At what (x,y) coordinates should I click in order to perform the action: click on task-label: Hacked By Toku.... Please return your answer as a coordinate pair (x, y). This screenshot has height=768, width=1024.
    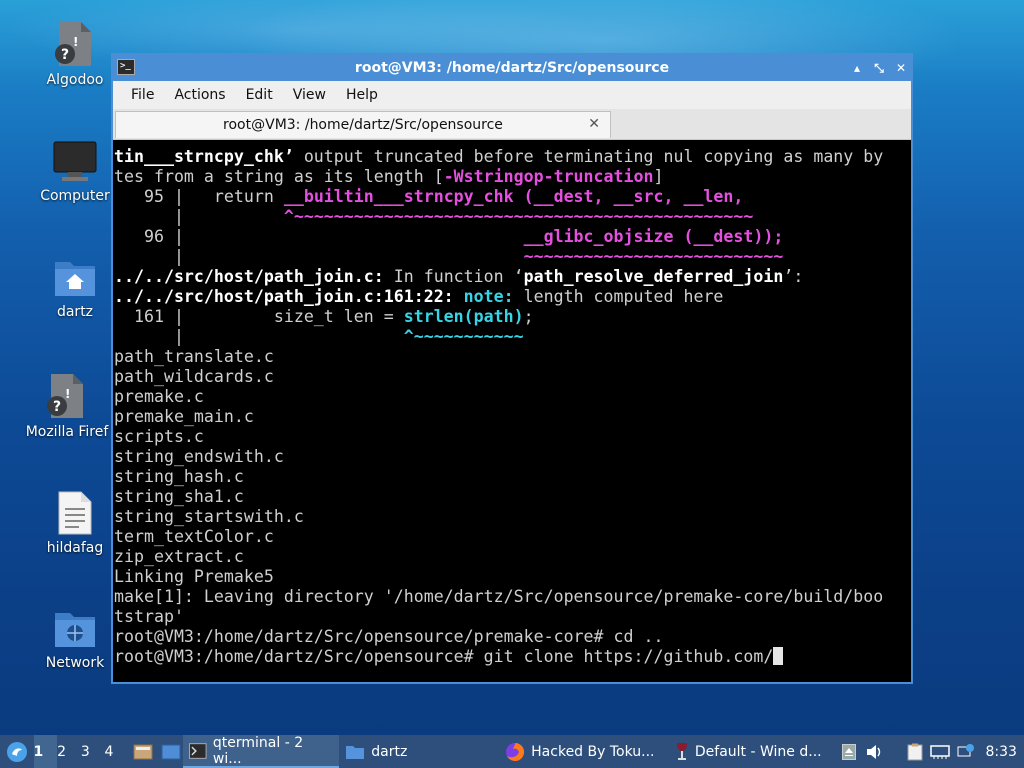
    Looking at the image, I should click on (593, 751).